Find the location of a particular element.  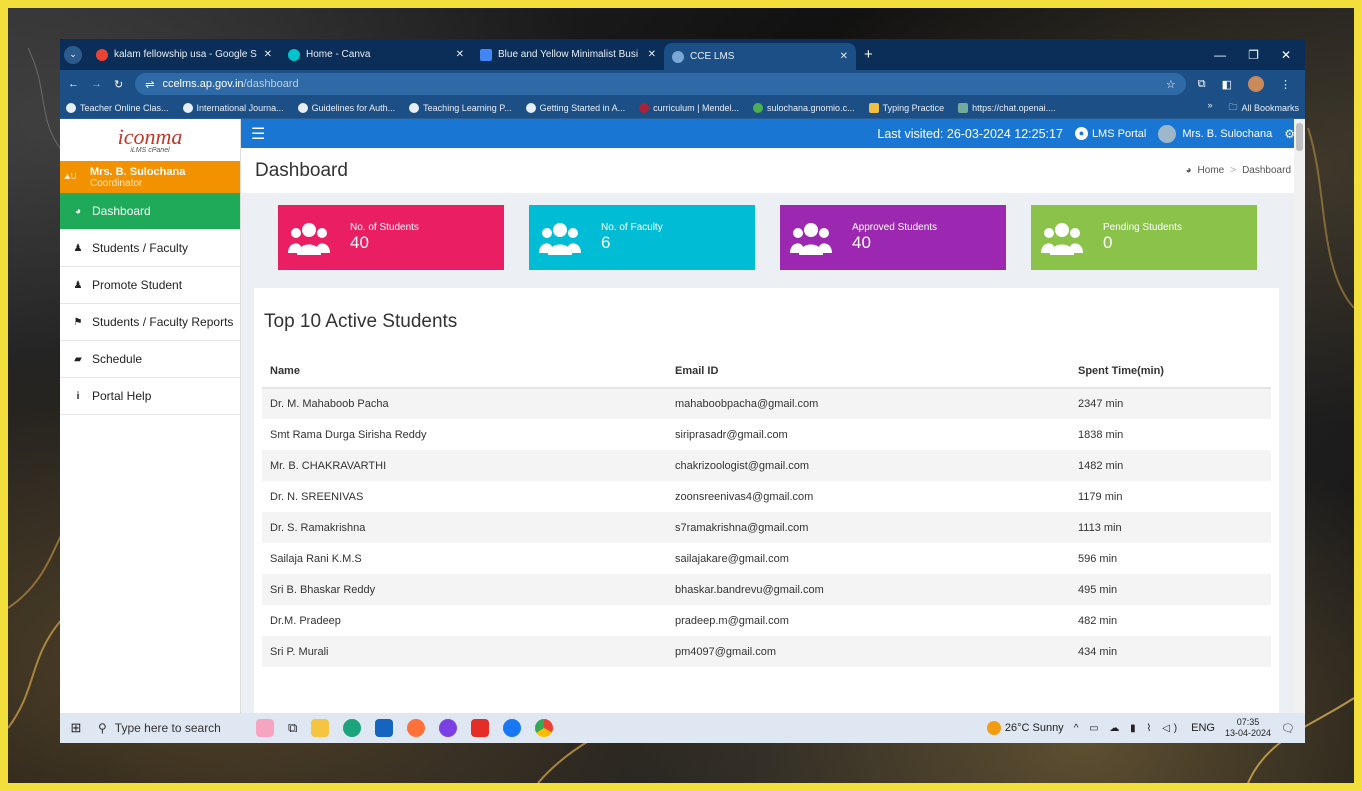

edge-icon is located at coordinates (352, 728).